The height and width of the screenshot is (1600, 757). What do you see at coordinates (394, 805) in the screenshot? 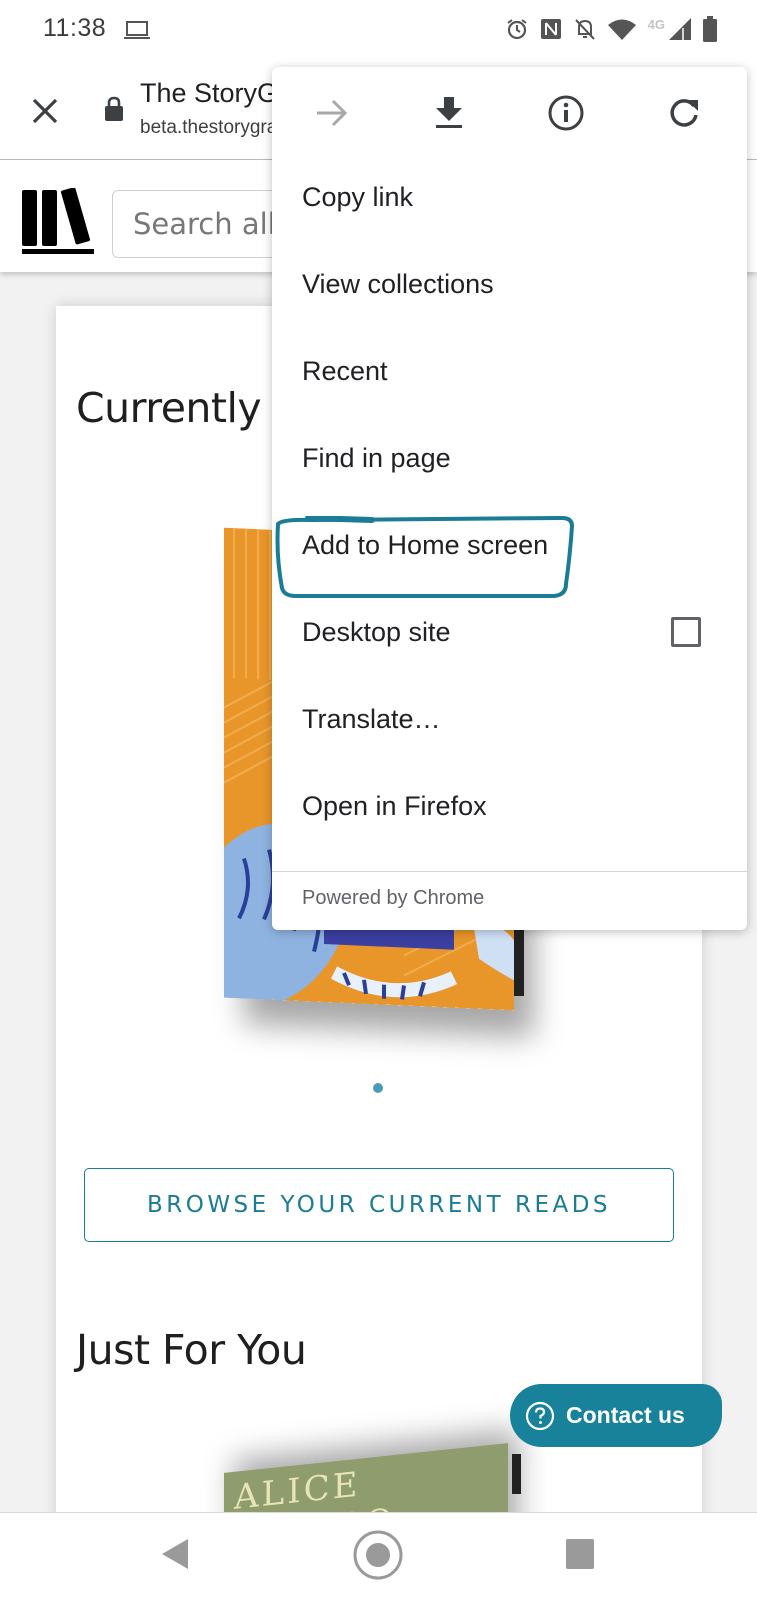
I see `menu-item-label: Open in Firefox` at bounding box center [394, 805].